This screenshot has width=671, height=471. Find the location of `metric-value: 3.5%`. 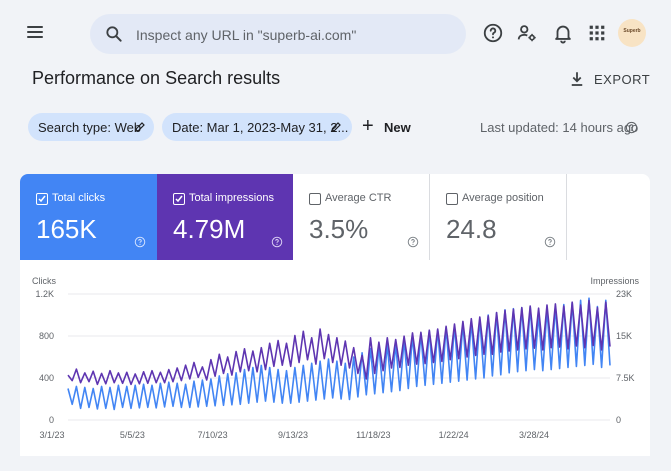

metric-value: 3.5% is located at coordinates (339, 229).